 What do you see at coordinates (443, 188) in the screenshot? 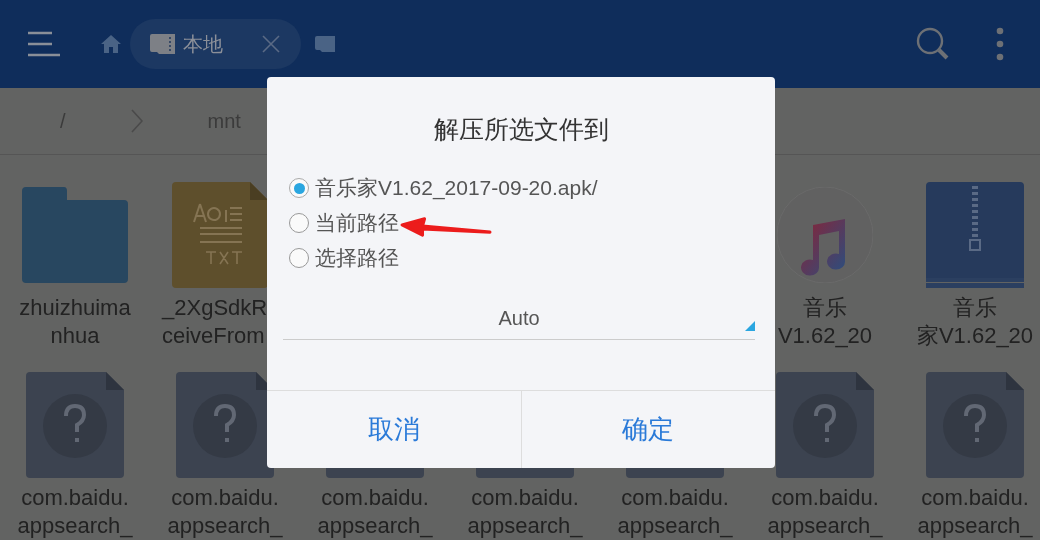
I see `radio-option: 音乐家V1.62_2017-09-20.apk/` at bounding box center [443, 188].